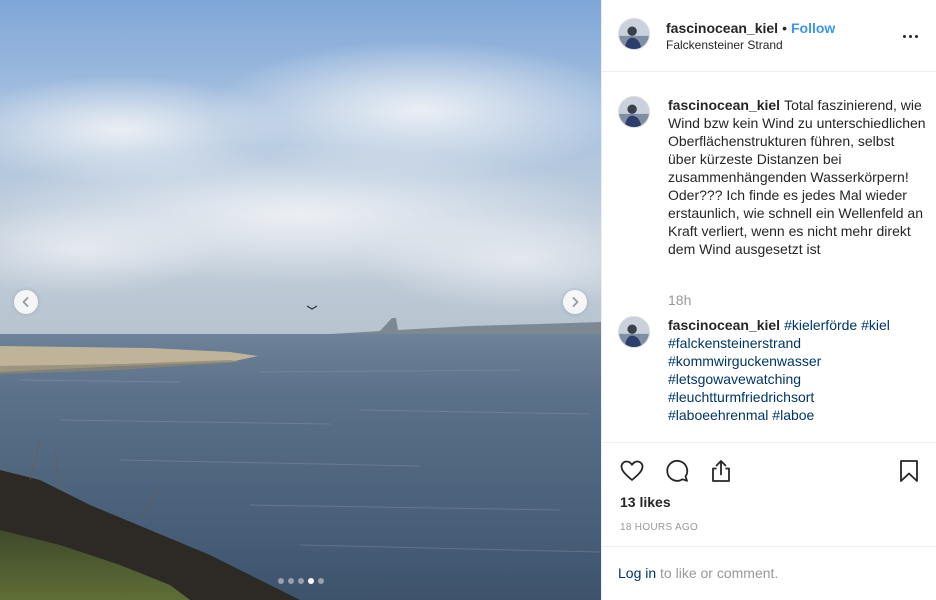 The image size is (936, 600). I want to click on follow-button: Follow, so click(813, 28).